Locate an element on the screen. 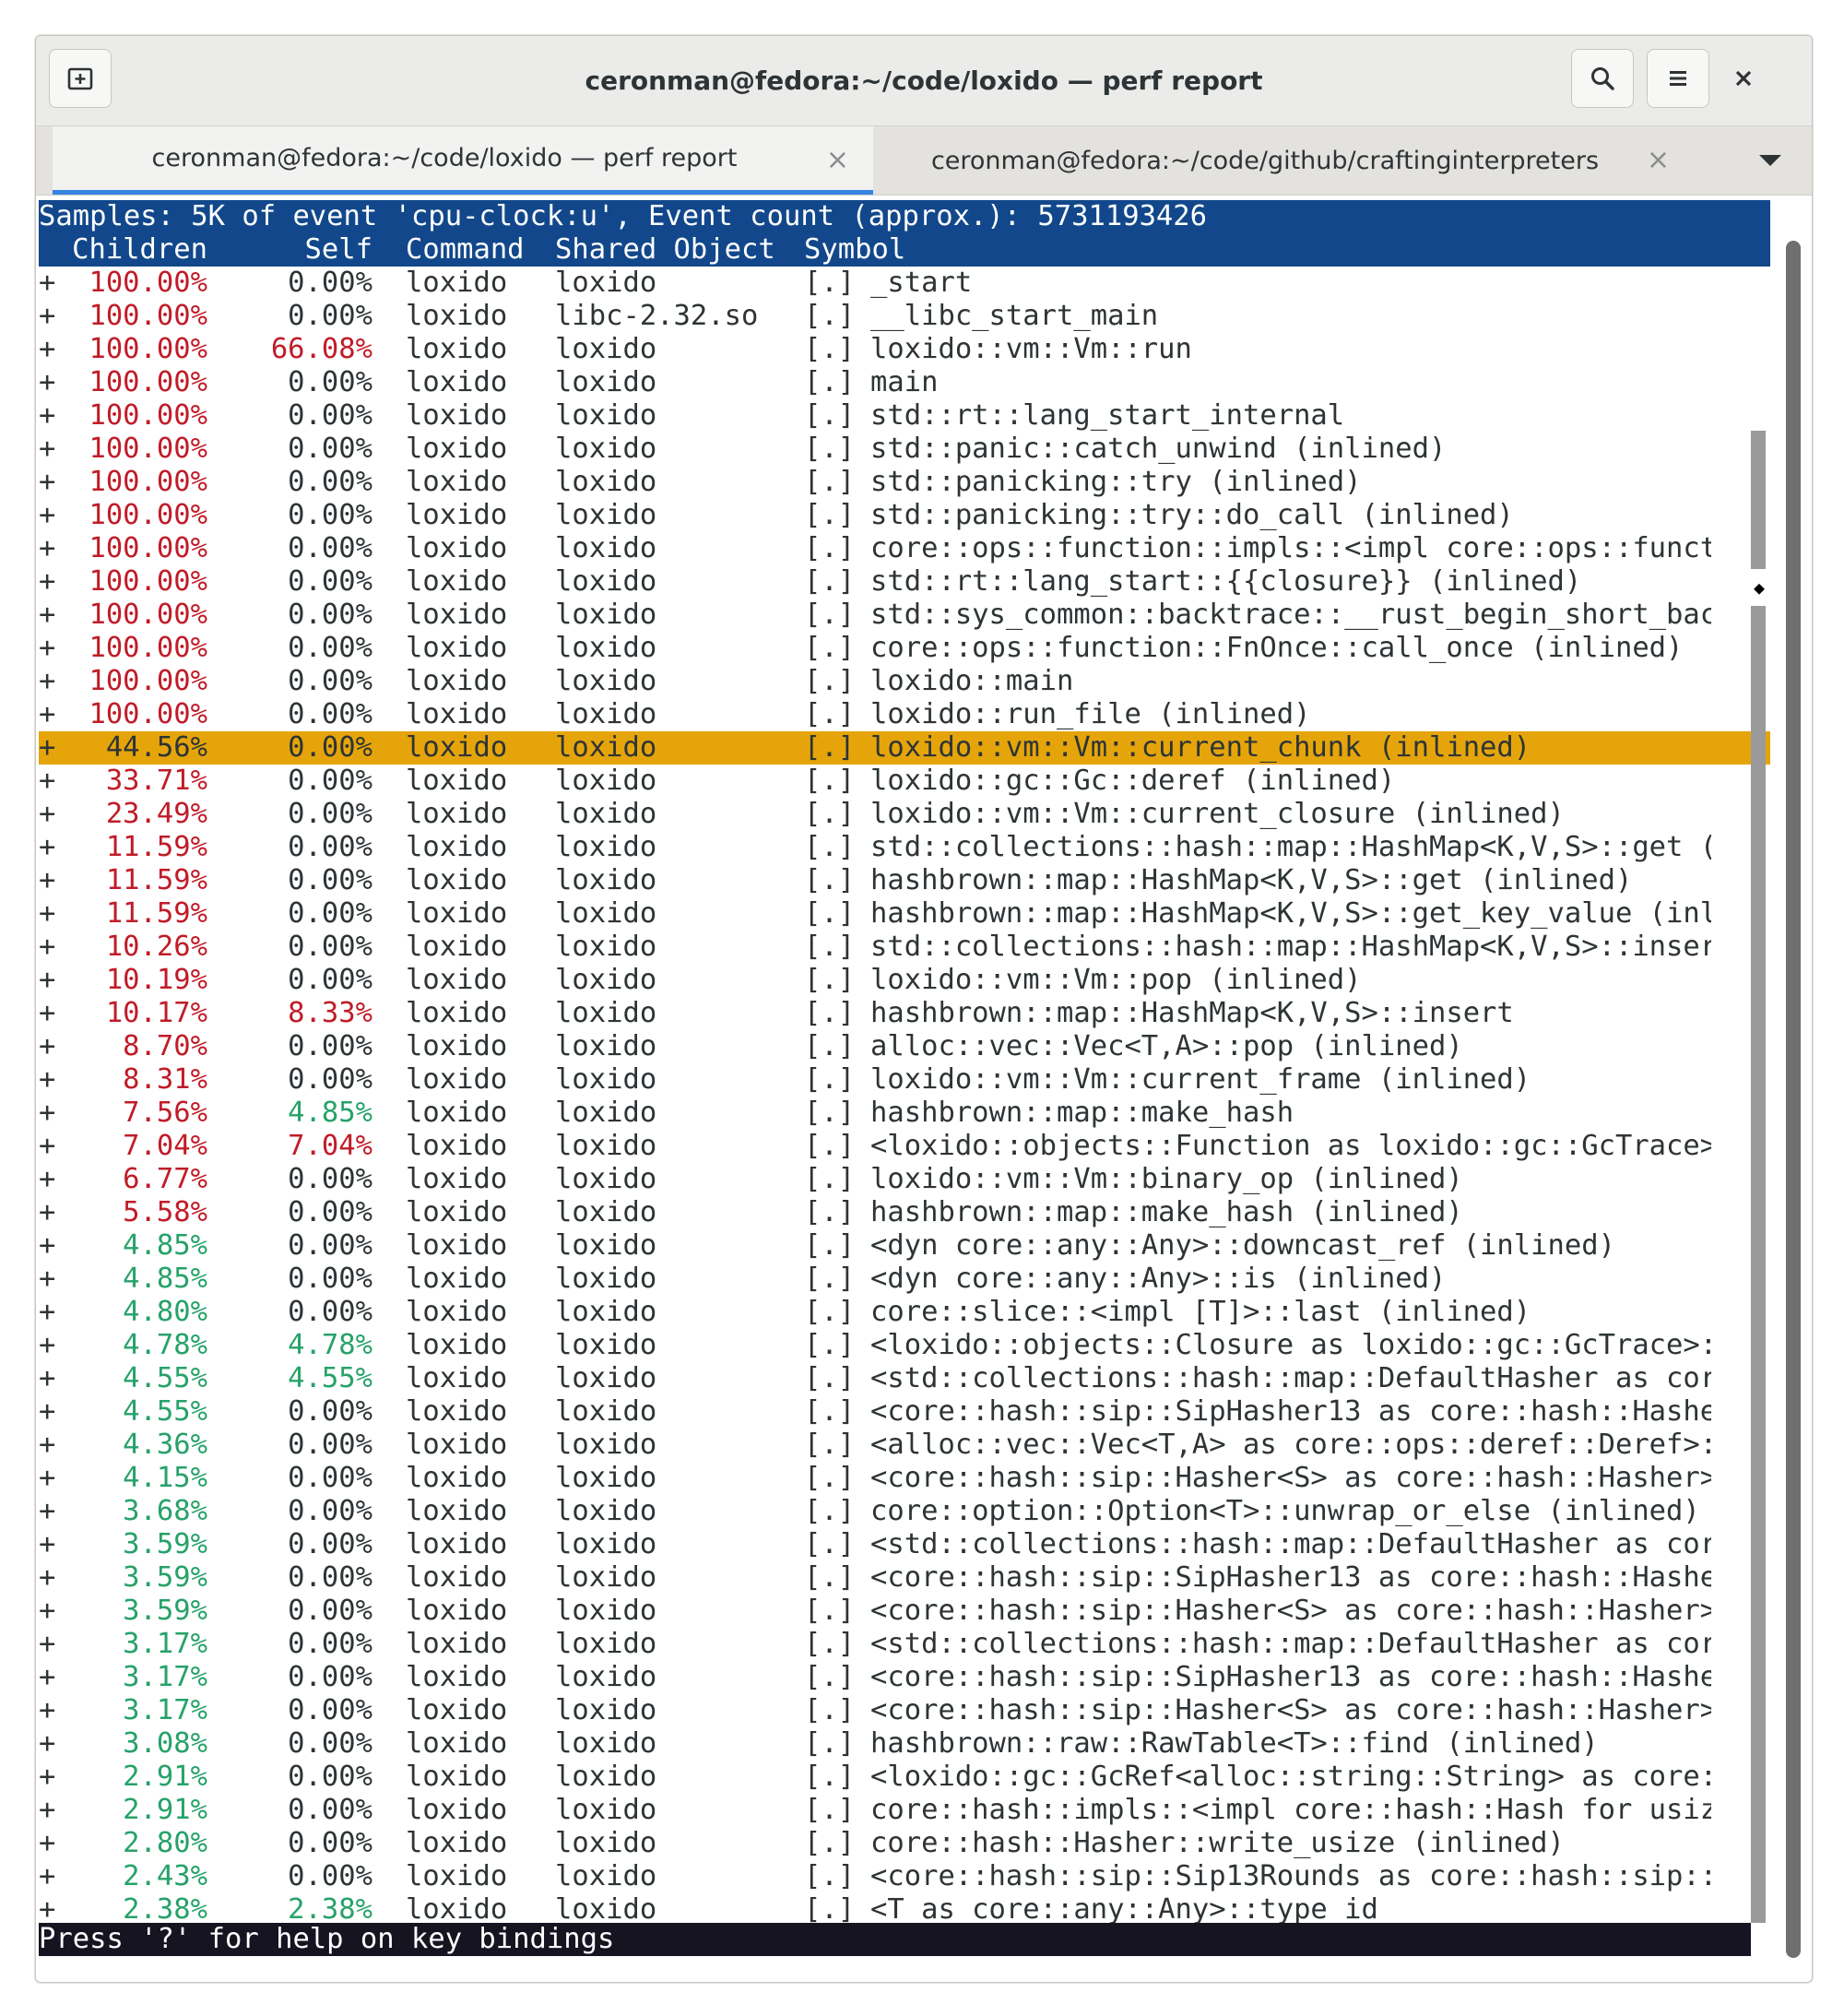  menu-button is located at coordinates (1678, 78).